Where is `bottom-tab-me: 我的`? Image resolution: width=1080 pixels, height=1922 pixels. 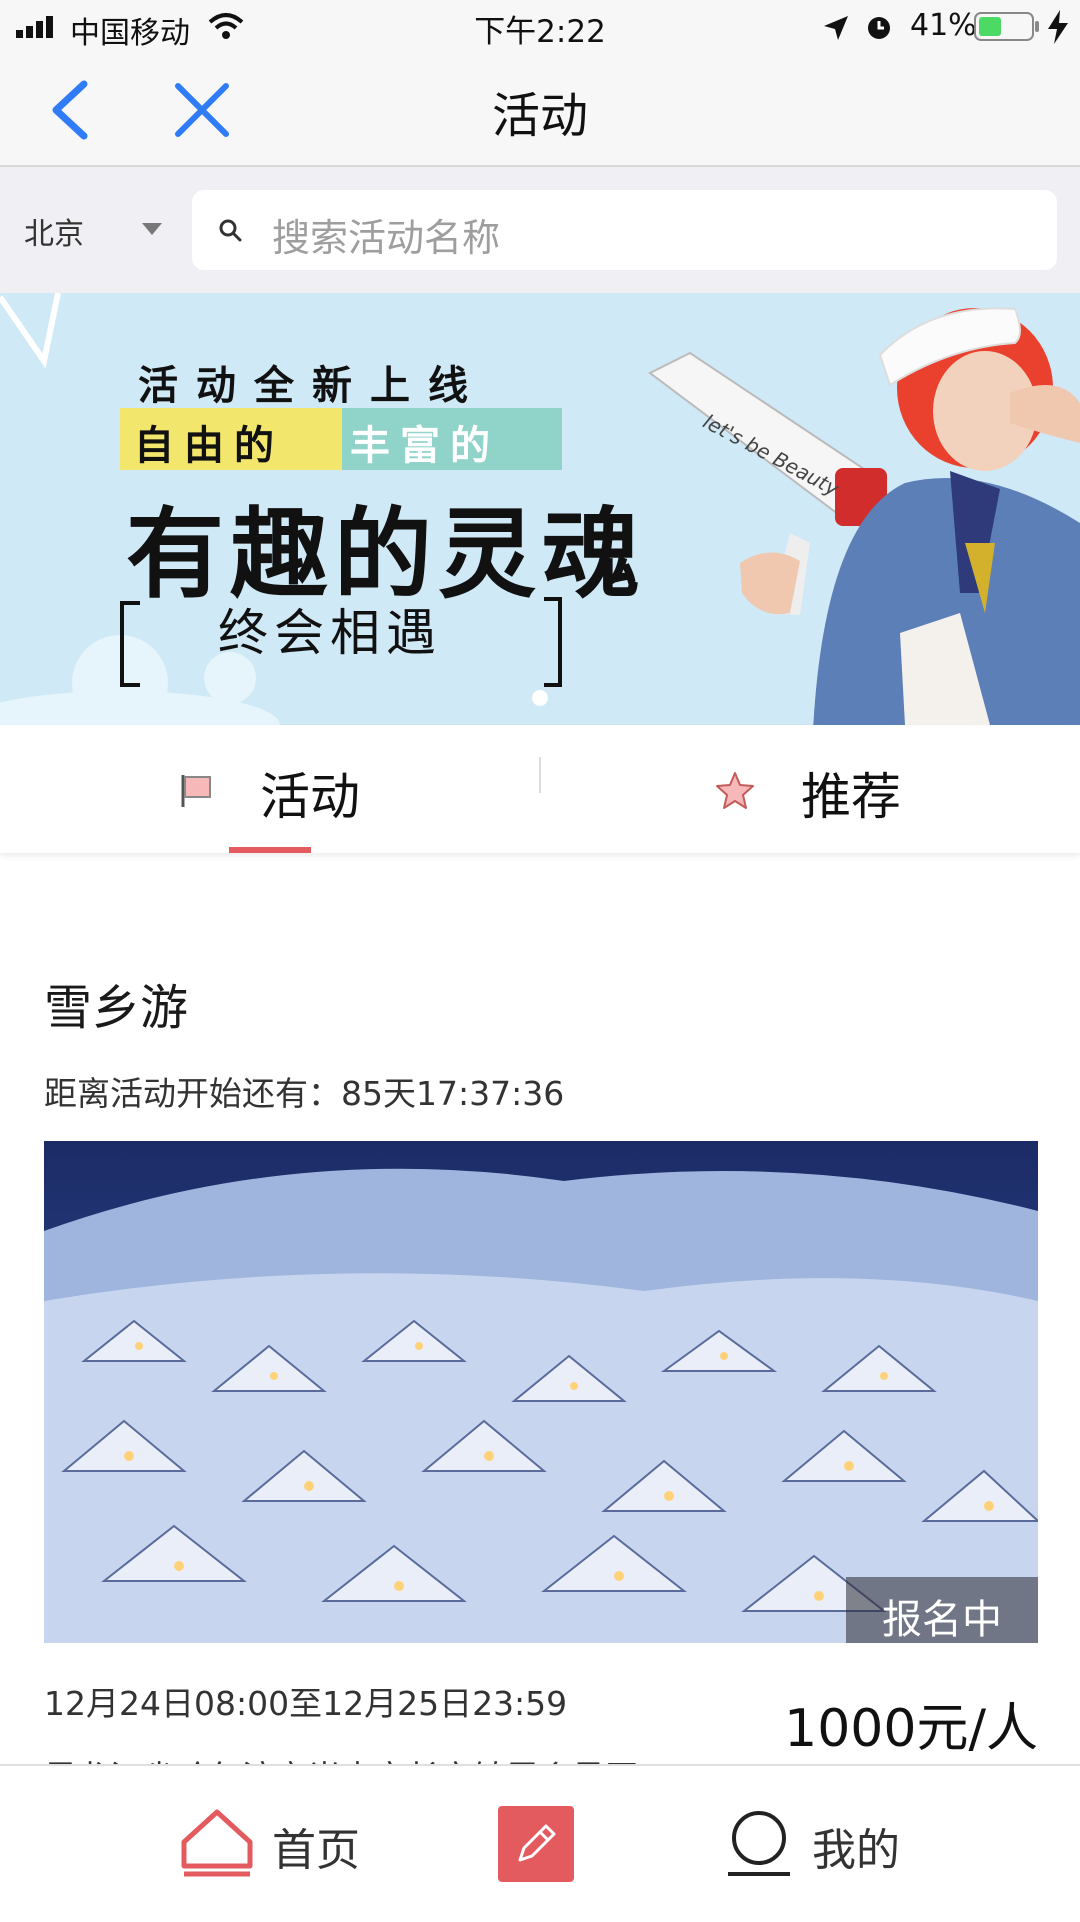 bottom-tab-me: 我的 is located at coordinates (830, 1844).